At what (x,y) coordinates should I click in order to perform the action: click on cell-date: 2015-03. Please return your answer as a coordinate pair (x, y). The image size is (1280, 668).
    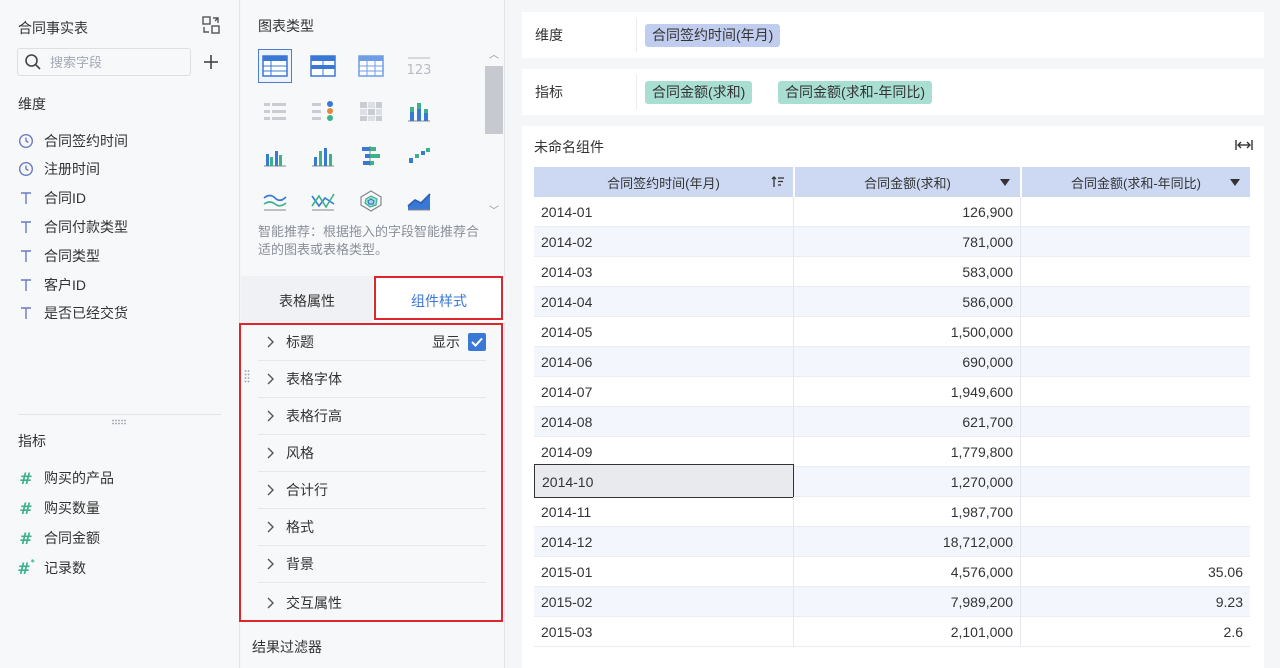
    Looking at the image, I should click on (664, 632).